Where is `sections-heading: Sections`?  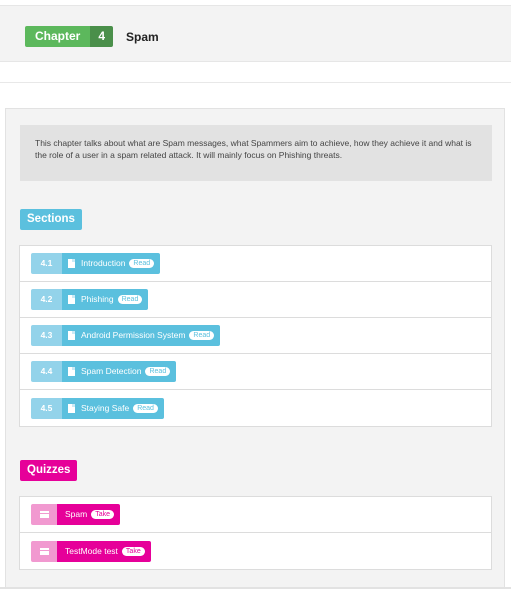
sections-heading: Sections is located at coordinates (51, 219).